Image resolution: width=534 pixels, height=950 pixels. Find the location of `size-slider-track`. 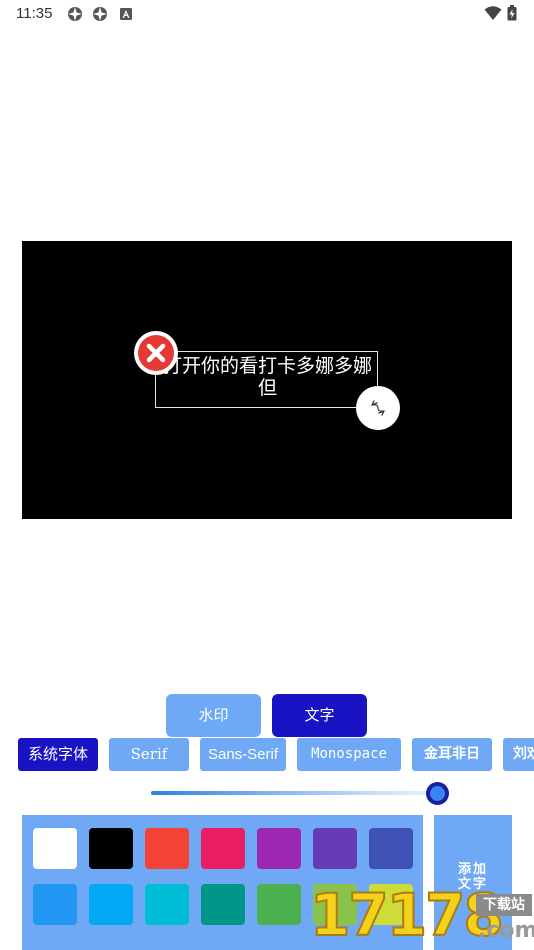

size-slider-track is located at coordinates (294, 793).